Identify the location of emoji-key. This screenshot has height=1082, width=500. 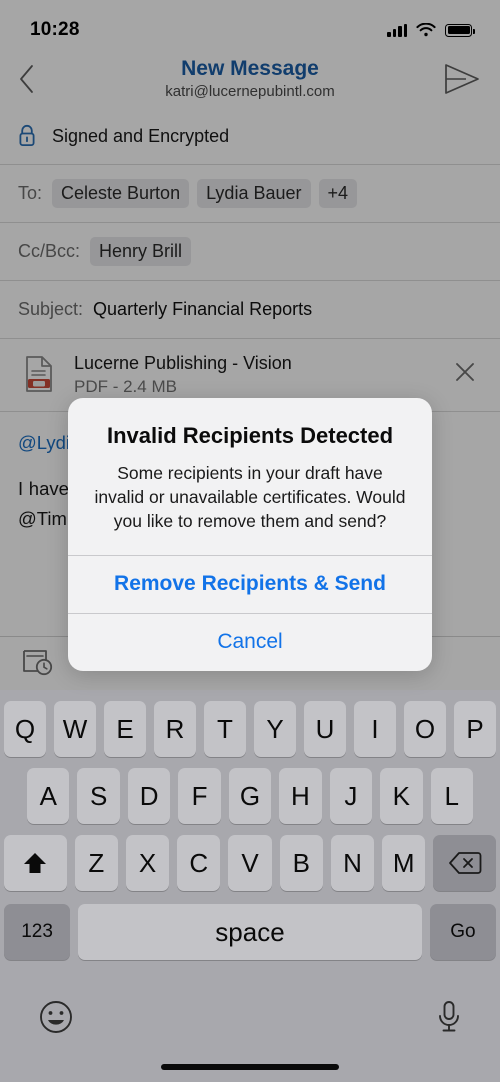
(56, 1019).